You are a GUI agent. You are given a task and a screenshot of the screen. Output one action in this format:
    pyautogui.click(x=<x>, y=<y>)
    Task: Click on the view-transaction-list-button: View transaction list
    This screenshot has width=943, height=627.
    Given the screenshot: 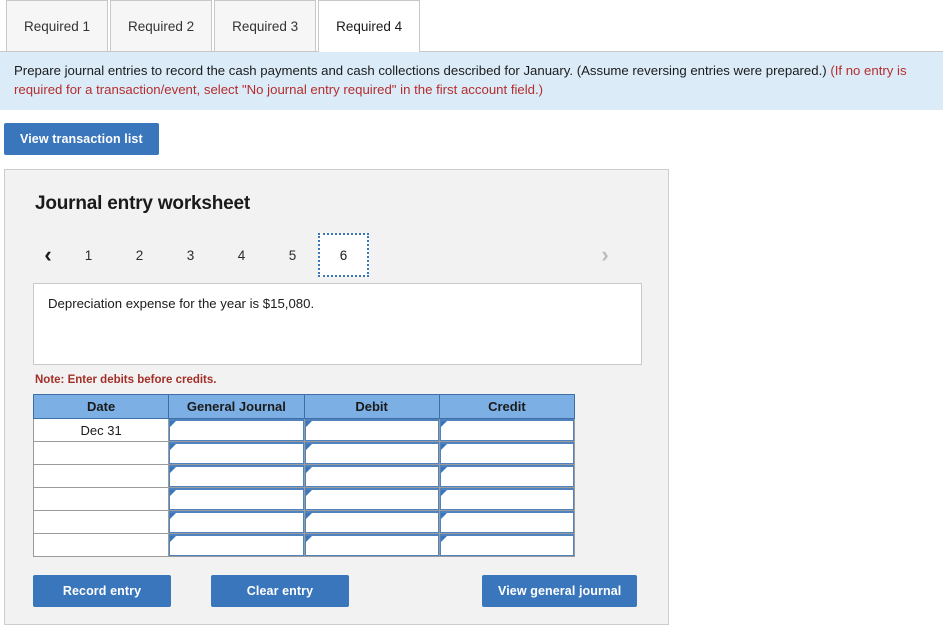 What is the action you would take?
    pyautogui.click(x=81, y=139)
    